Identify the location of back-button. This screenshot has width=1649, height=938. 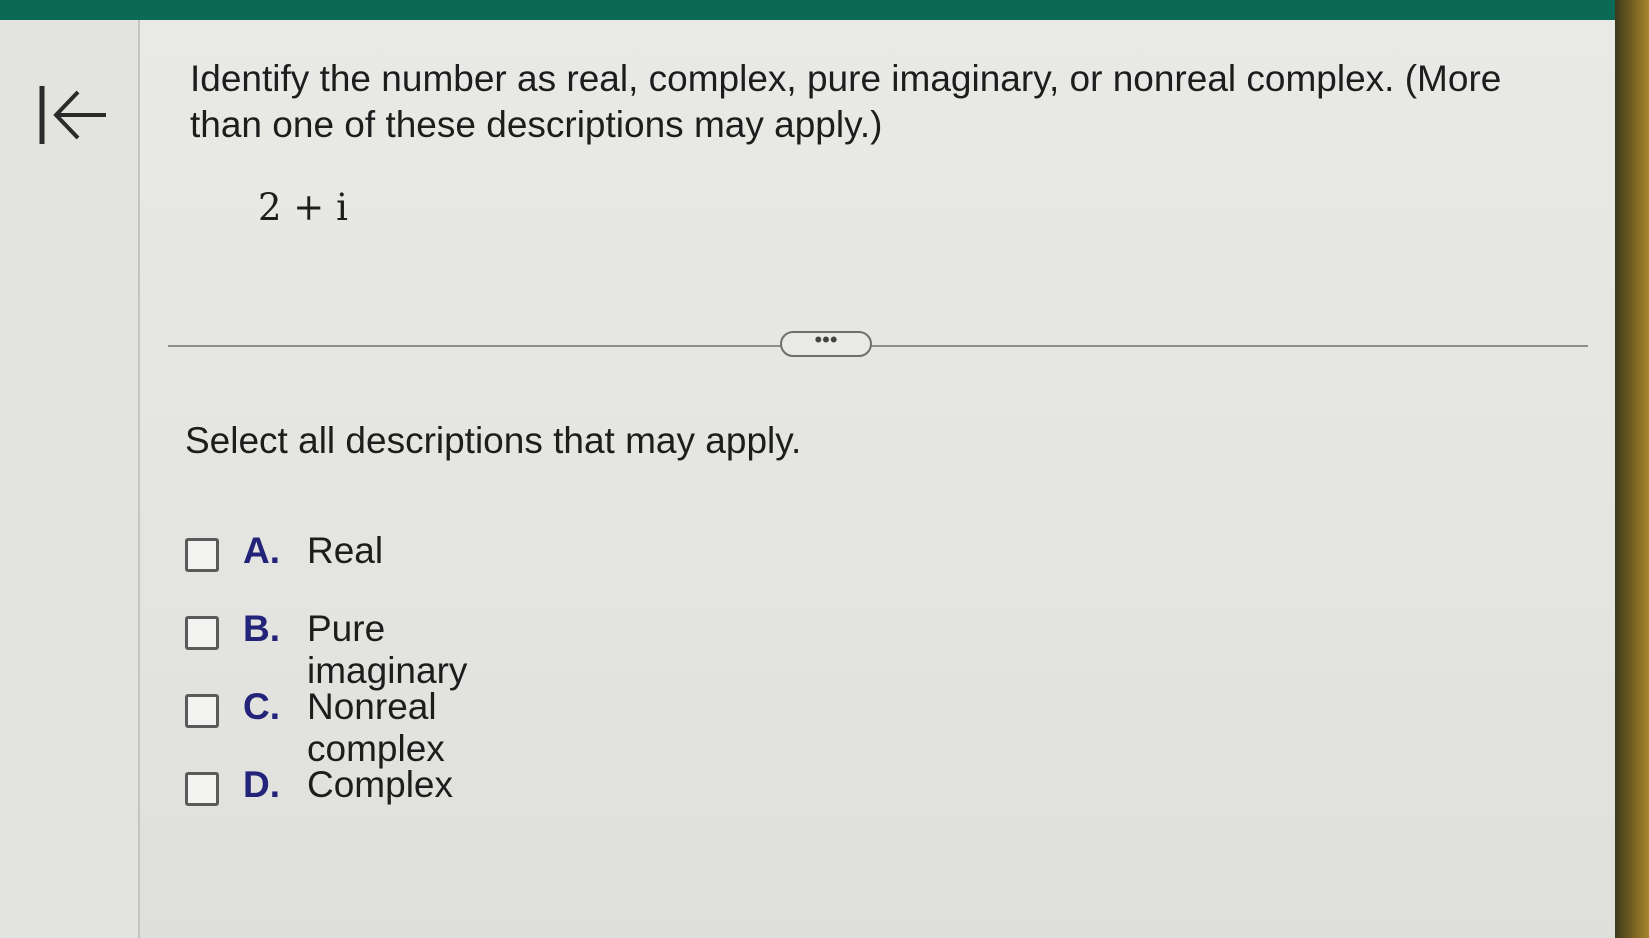
(74, 115).